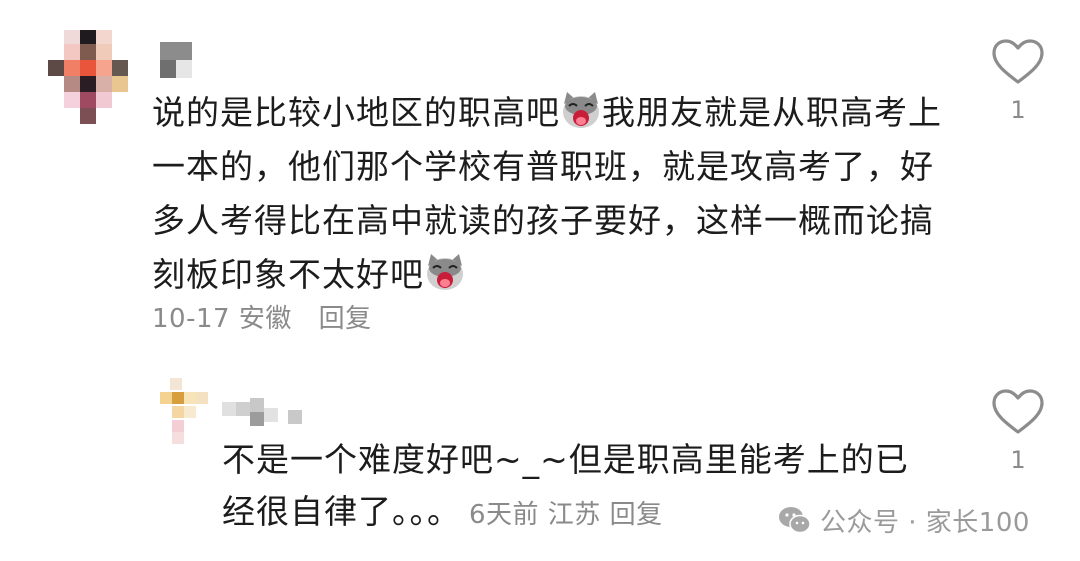  I want to click on watermark: 公众号 · 家长100, so click(904, 520).